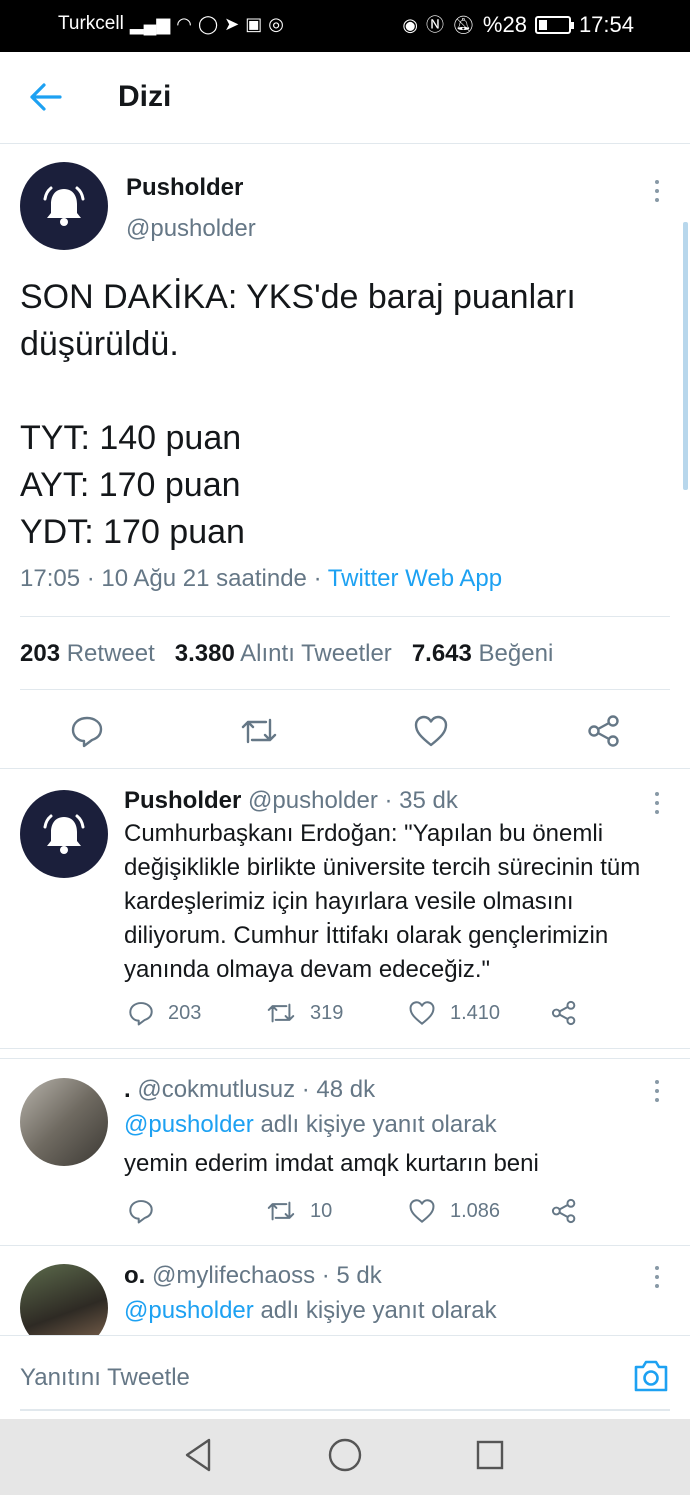 Image resolution: width=690 pixels, height=1495 pixels. I want to click on reply-header: Pusholder @pusholder · 35 dk, so click(291, 801).